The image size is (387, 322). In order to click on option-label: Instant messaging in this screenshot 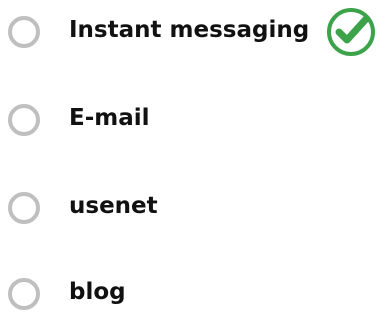, I will do `click(189, 30)`.